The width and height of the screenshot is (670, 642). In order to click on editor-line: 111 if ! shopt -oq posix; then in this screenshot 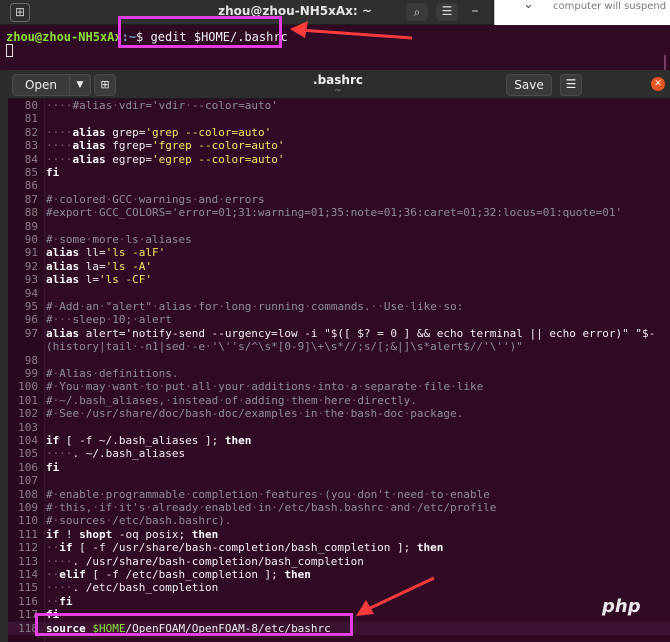, I will do `click(339, 534)`.